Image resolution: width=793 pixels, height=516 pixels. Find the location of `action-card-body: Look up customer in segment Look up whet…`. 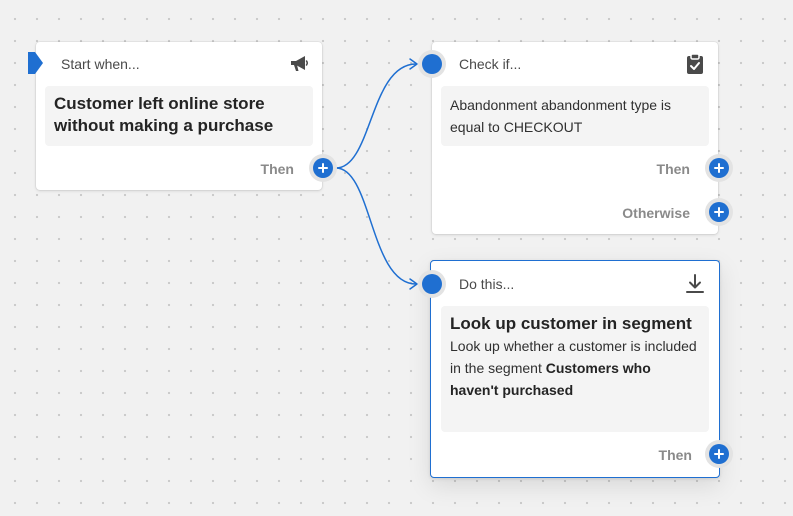

action-card-body: Look up customer in segment Look up whet… is located at coordinates (575, 369).